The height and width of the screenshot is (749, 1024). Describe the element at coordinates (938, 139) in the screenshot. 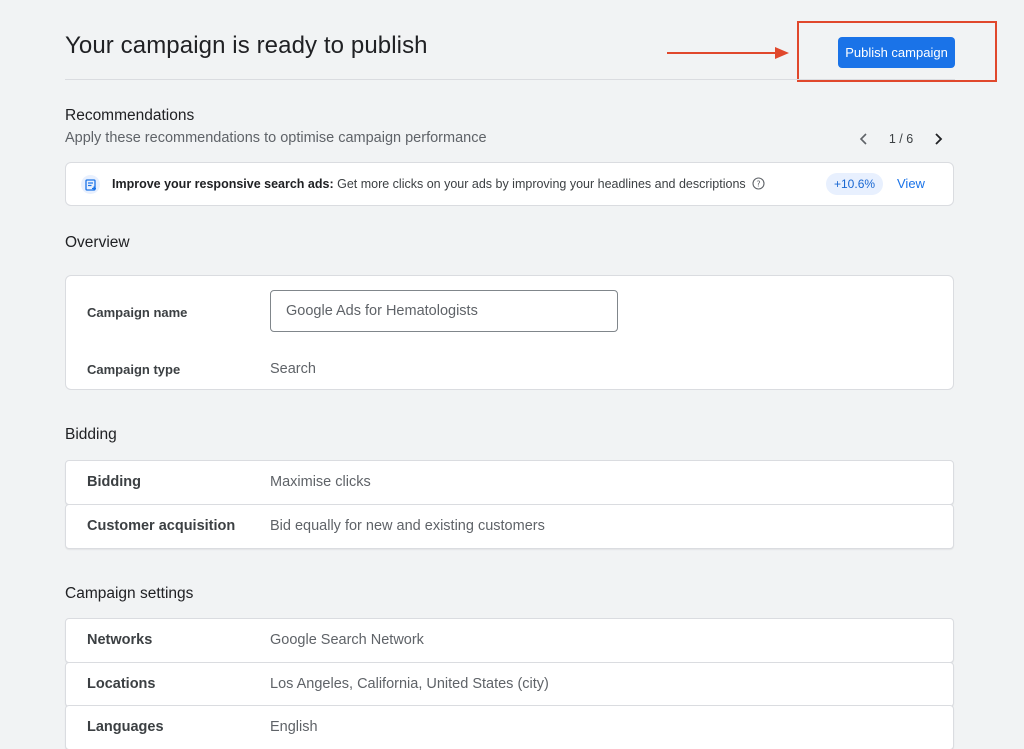

I see `chevron-right-icon` at that location.